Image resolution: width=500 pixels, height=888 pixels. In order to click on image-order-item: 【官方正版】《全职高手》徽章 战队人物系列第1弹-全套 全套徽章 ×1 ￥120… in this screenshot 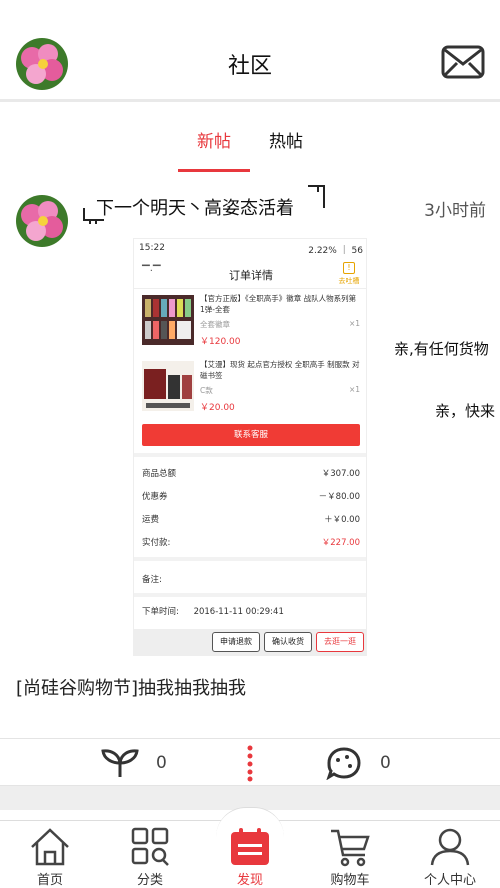, I will do `click(250, 323)`.